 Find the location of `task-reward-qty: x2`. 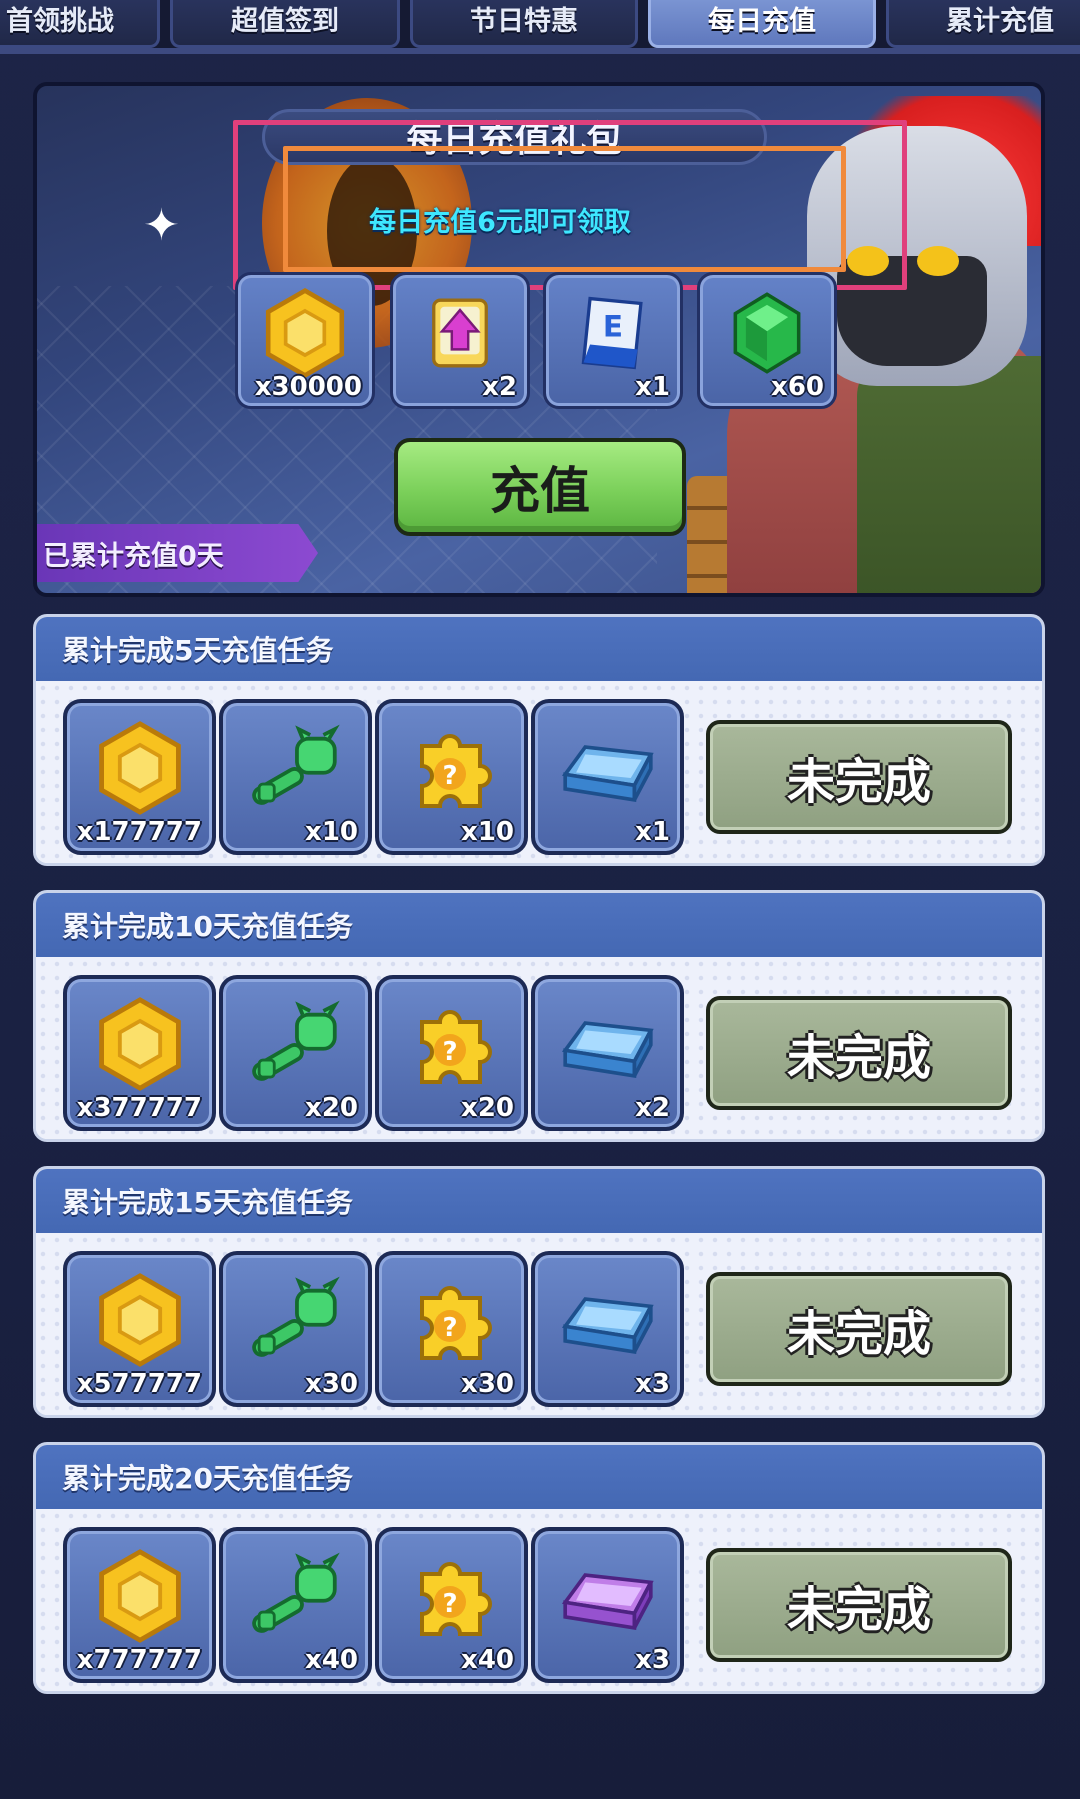

task-reward-qty: x2 is located at coordinates (652, 1108).